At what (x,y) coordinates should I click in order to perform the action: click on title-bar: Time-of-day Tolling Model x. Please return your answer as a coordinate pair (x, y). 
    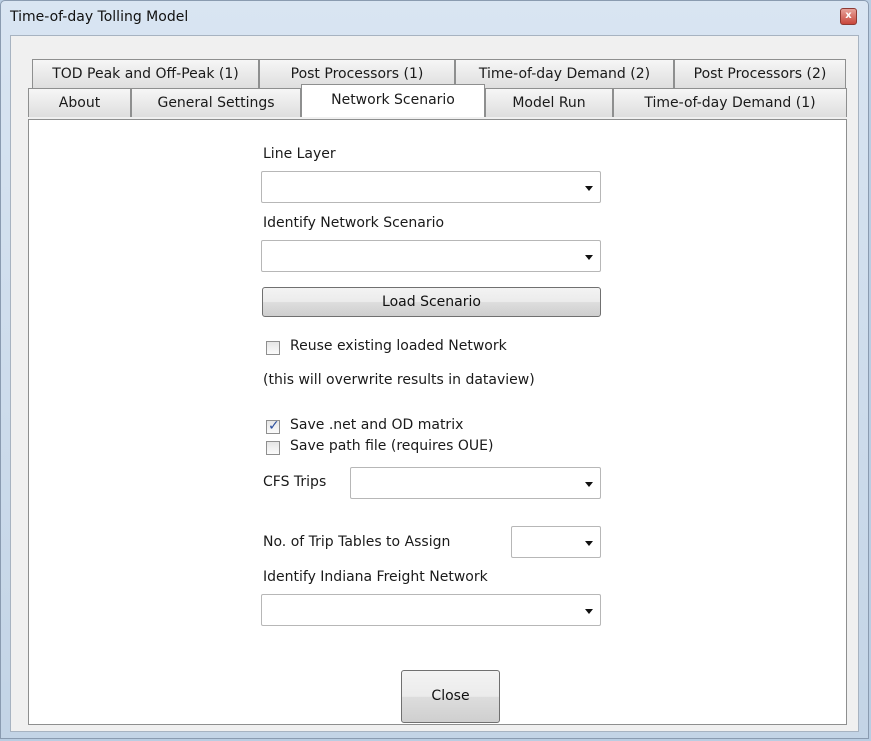
    Looking at the image, I should click on (434, 18).